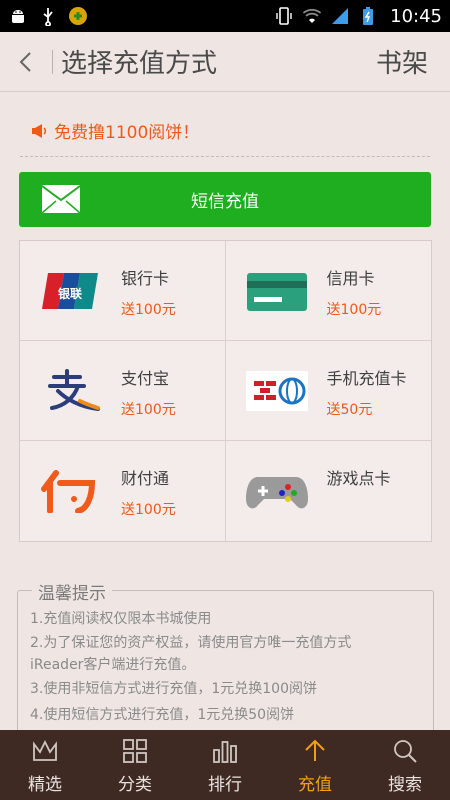 Image resolution: width=450 pixels, height=800 pixels. What do you see at coordinates (39, 130) in the screenshot?
I see `megaphone-icon` at bounding box center [39, 130].